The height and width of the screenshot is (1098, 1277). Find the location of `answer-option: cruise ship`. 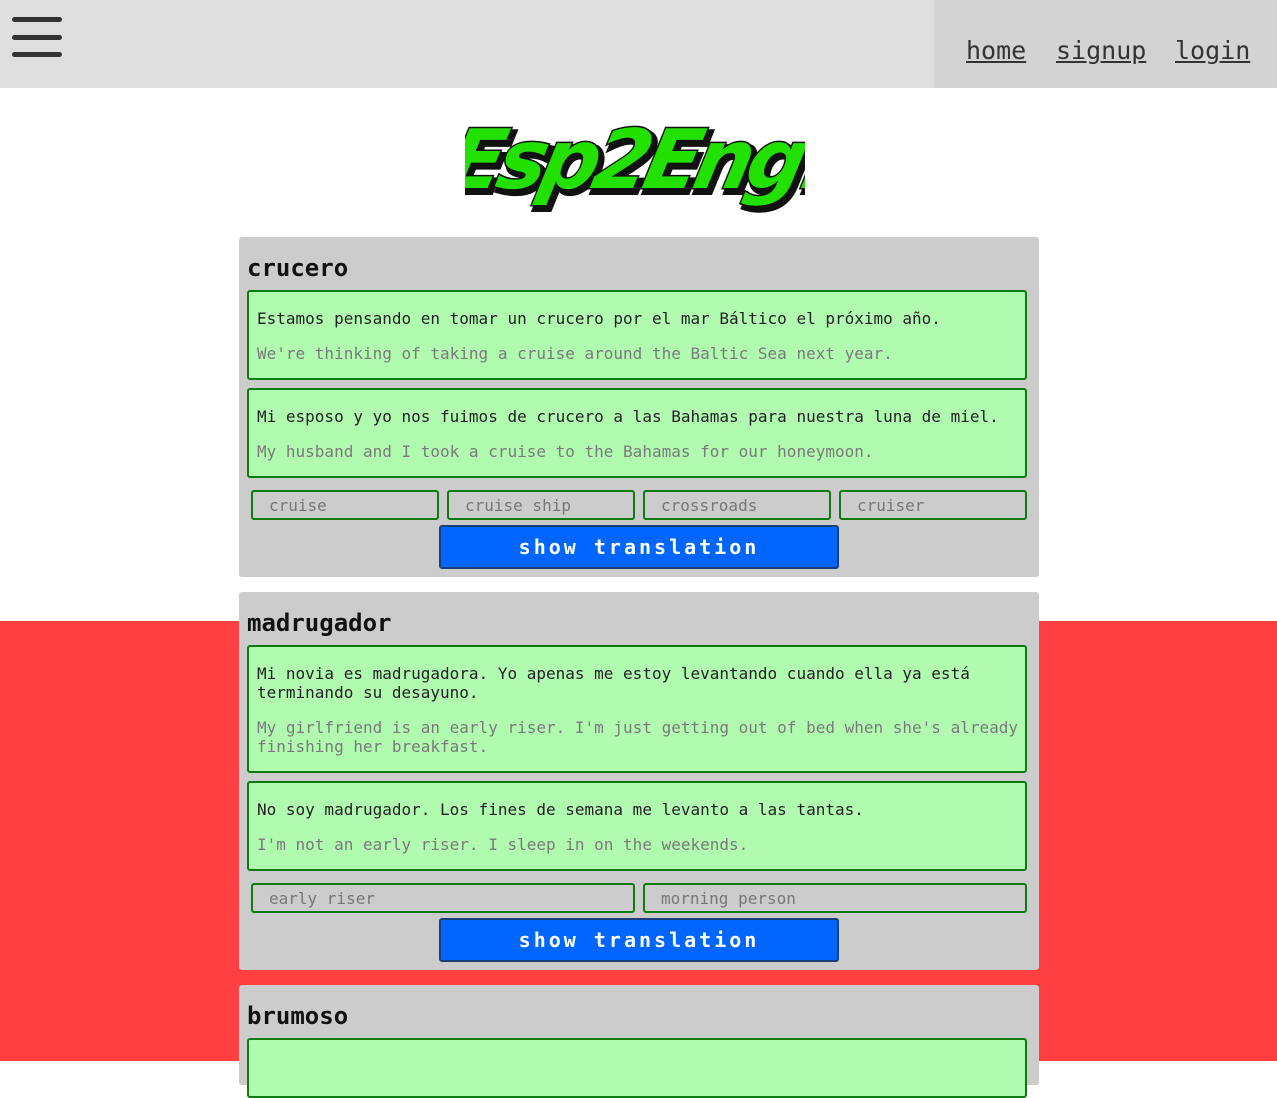

answer-option: cruise ship is located at coordinates (541, 505).